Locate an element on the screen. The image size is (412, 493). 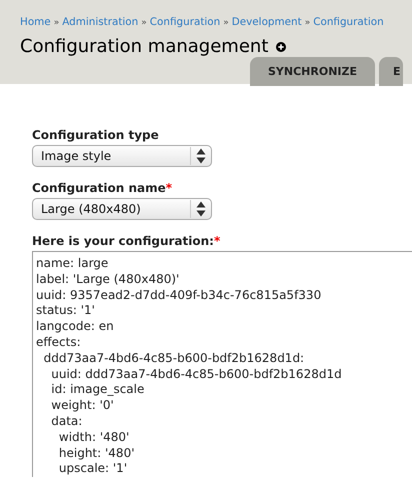
breadcrumb-link: Home is located at coordinates (35, 23).